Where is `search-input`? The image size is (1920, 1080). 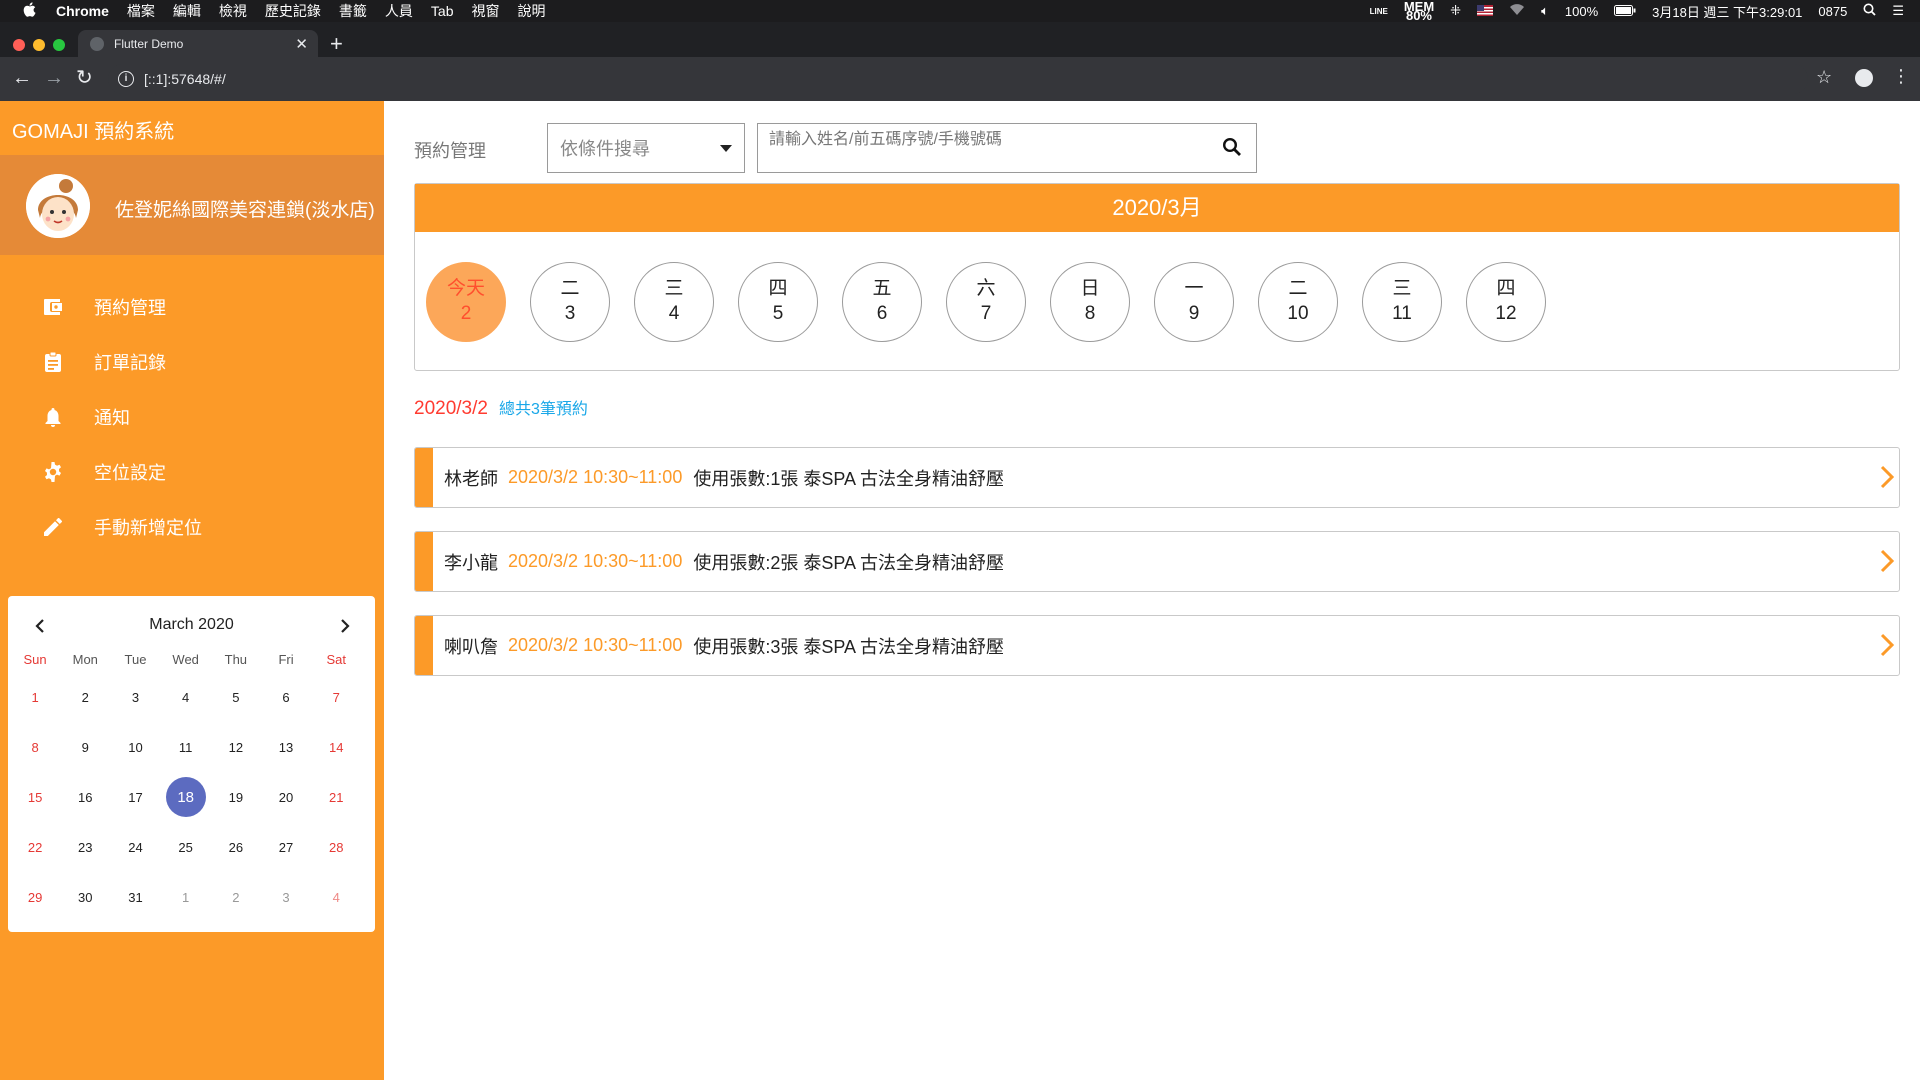
search-input is located at coordinates (978, 147).